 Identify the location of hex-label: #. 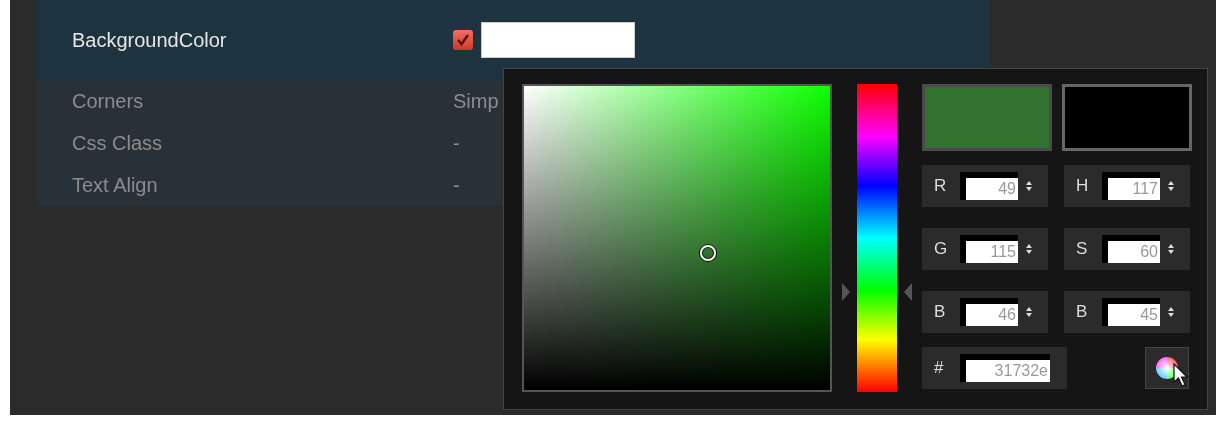
(939, 368).